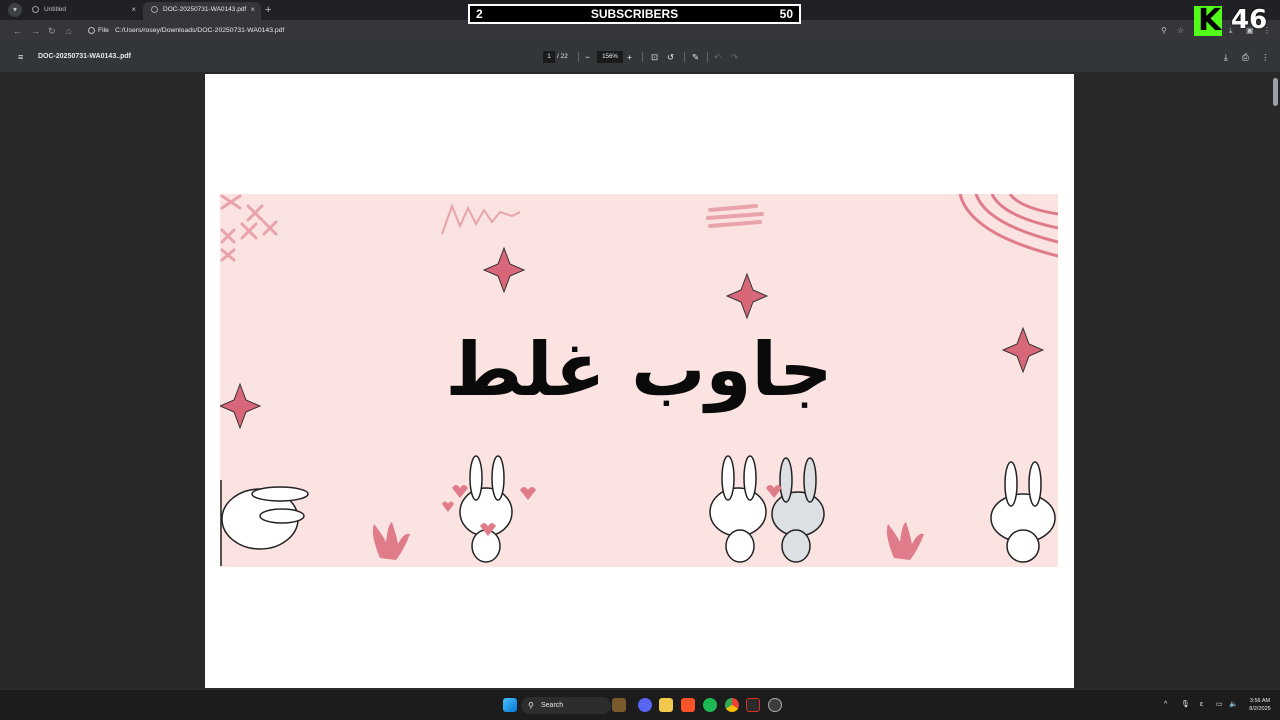  What do you see at coordinates (645, 705) in the screenshot?
I see `discord-icon` at bounding box center [645, 705].